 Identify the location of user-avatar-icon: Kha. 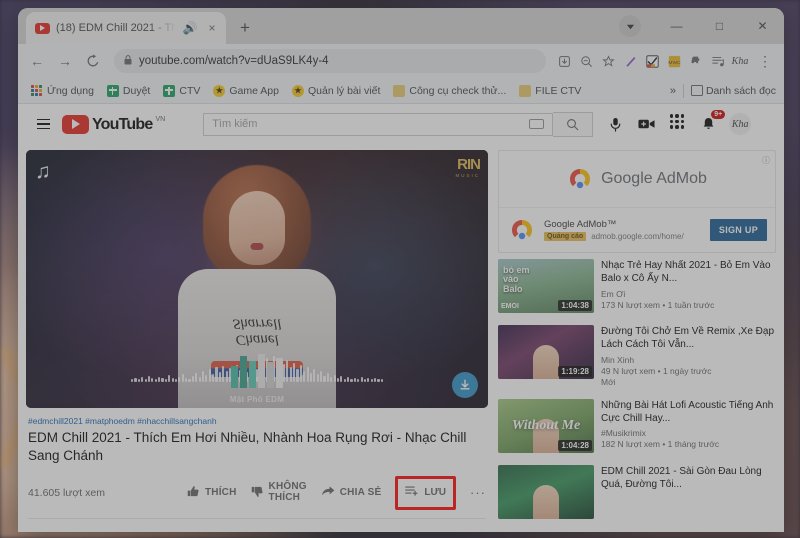
(740, 61).